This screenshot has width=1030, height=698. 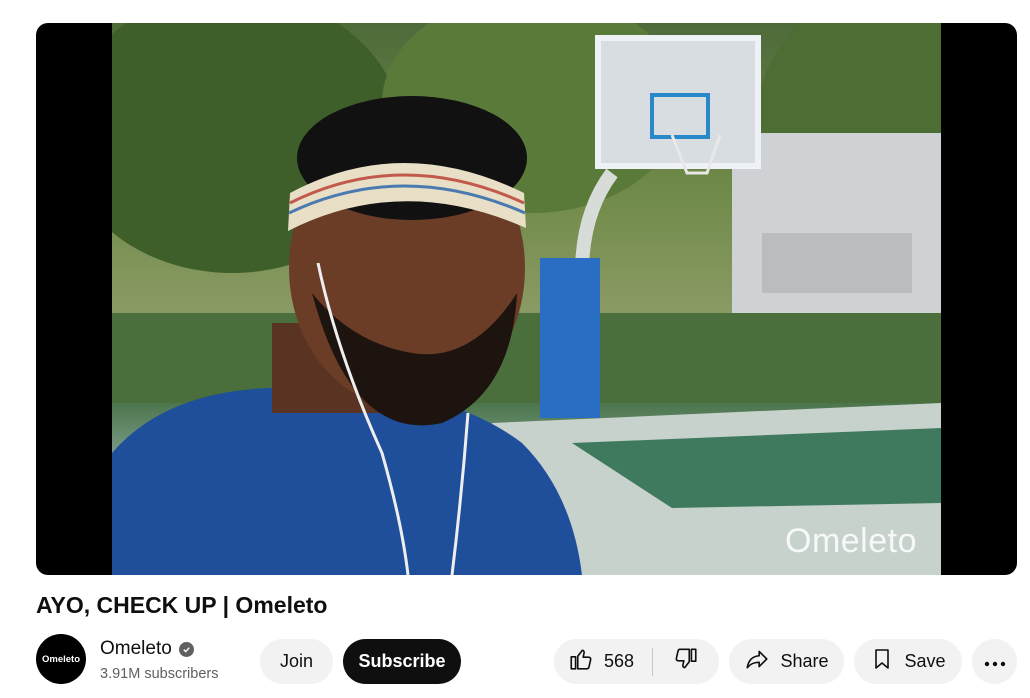 What do you see at coordinates (159, 674) in the screenshot?
I see `subscriber-count: 3.91M subscribers` at bounding box center [159, 674].